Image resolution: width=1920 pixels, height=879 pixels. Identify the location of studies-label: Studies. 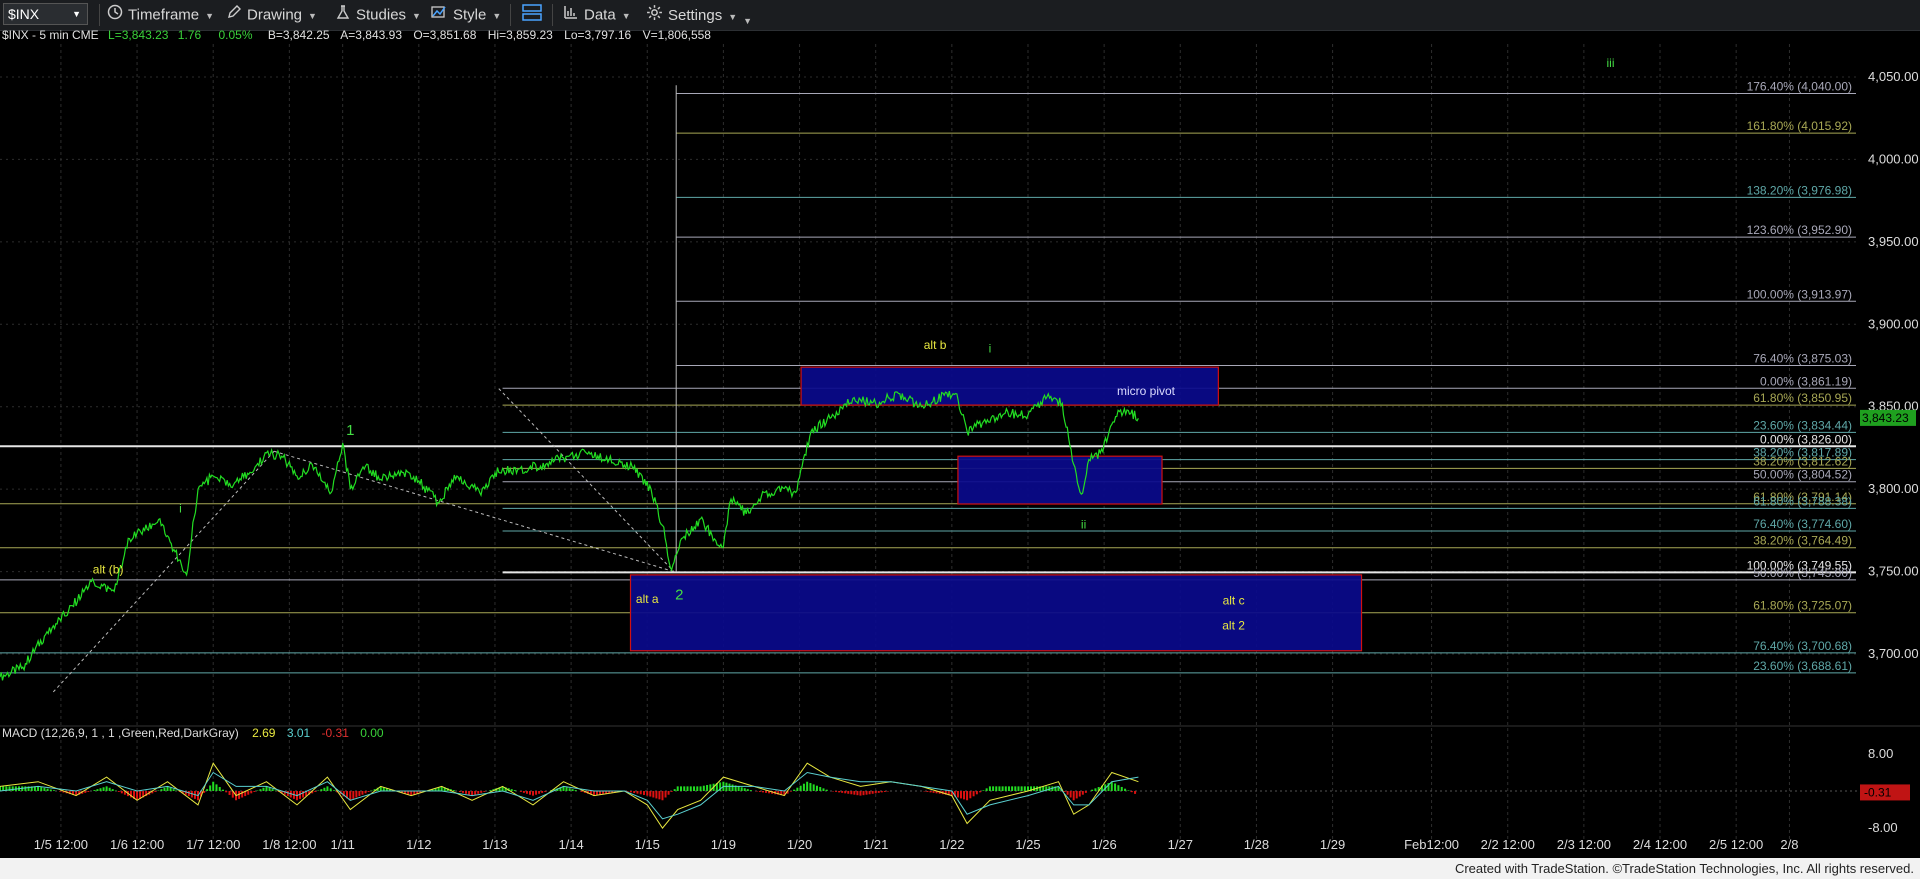
(381, 15).